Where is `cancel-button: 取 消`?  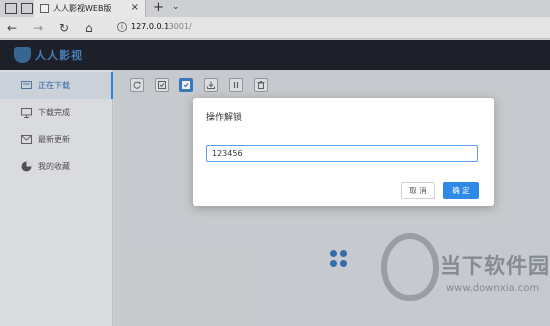 cancel-button: 取 消 is located at coordinates (418, 190).